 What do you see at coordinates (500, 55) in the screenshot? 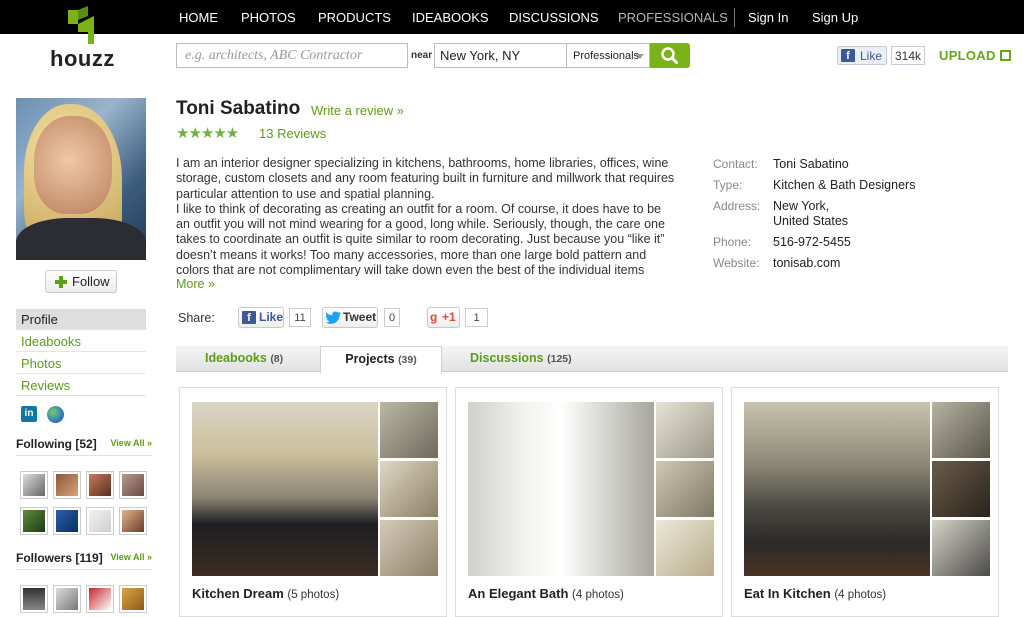
I see `location-input` at bounding box center [500, 55].